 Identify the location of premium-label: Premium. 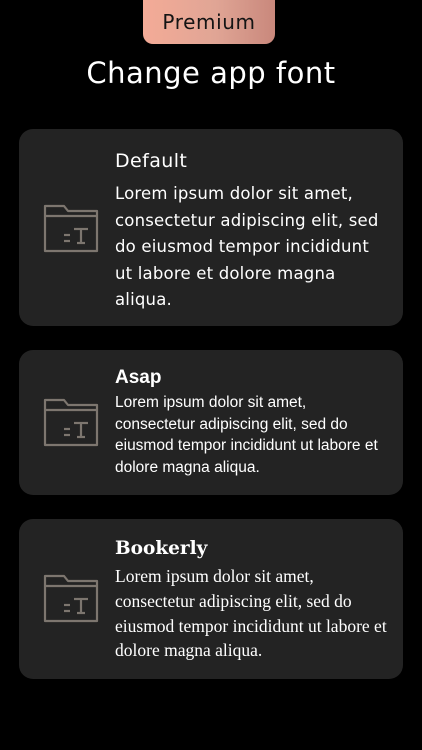
(209, 22).